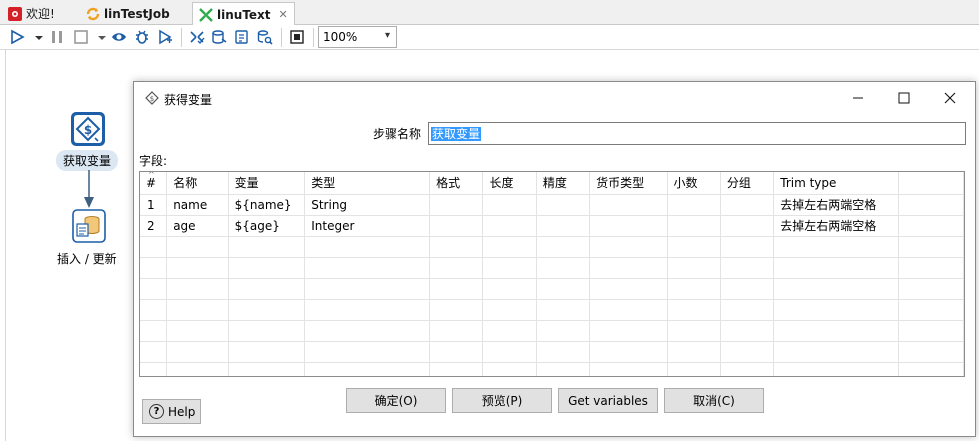  What do you see at coordinates (267, 226) in the screenshot?
I see `table-cell-variable: ${age}` at bounding box center [267, 226].